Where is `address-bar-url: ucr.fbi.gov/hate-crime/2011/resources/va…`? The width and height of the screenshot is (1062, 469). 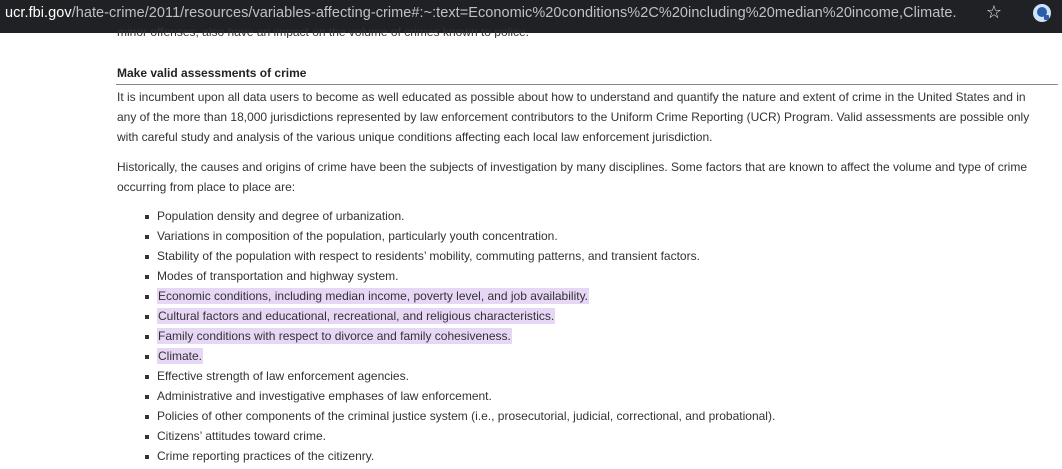
address-bar-url: ucr.fbi.gov/hate-crime/2011/resources/va… is located at coordinates (481, 13).